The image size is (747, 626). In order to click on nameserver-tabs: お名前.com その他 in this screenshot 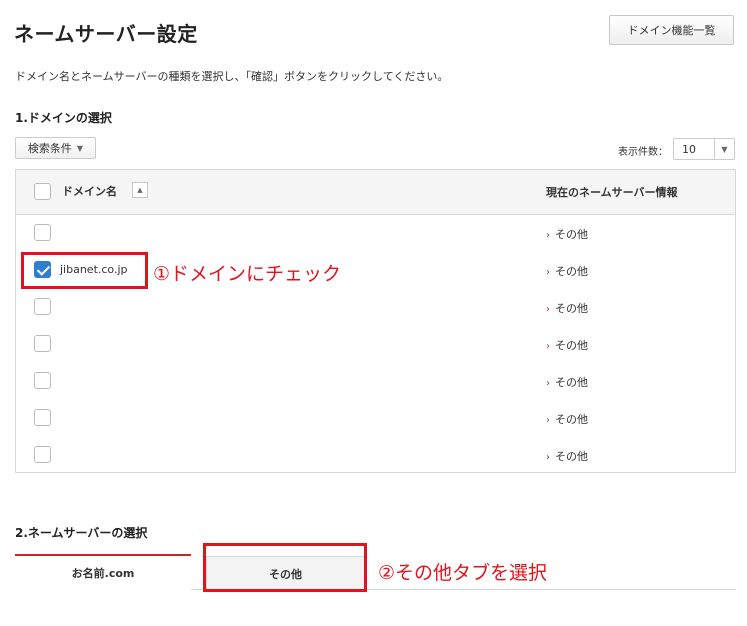, I will do `click(375, 572)`.